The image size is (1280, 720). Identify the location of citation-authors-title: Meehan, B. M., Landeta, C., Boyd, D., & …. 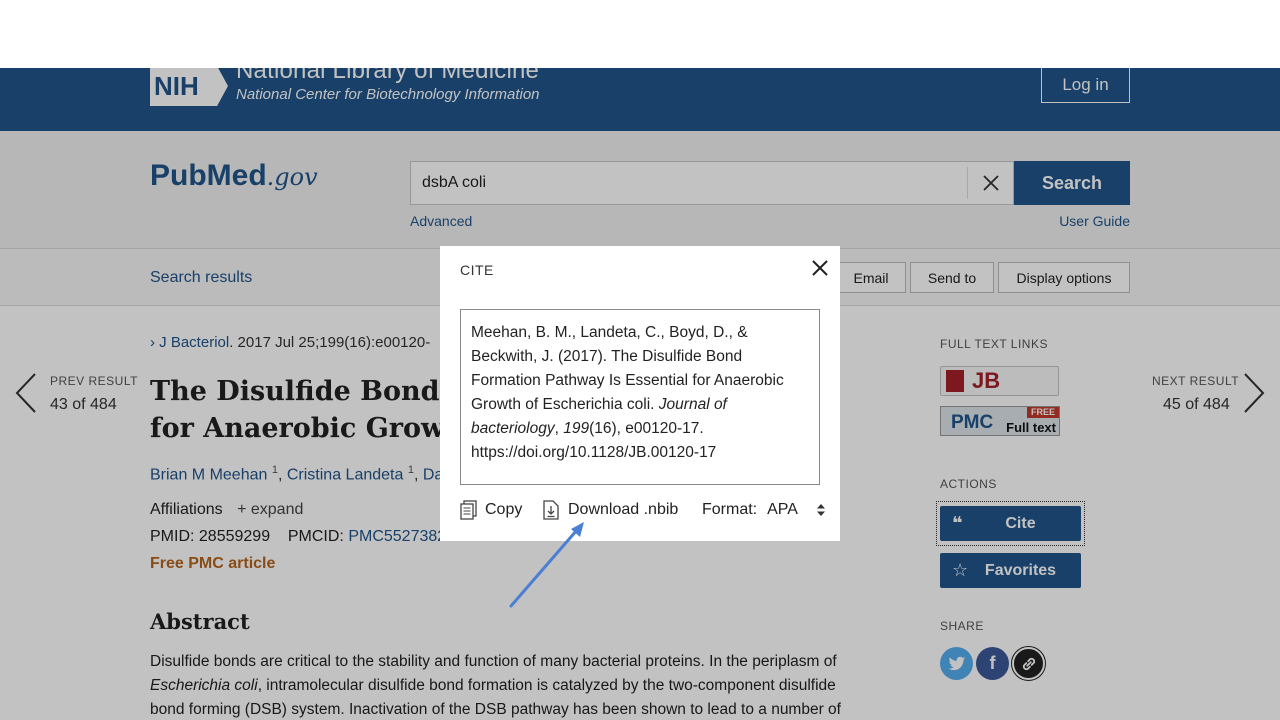
(627, 368).